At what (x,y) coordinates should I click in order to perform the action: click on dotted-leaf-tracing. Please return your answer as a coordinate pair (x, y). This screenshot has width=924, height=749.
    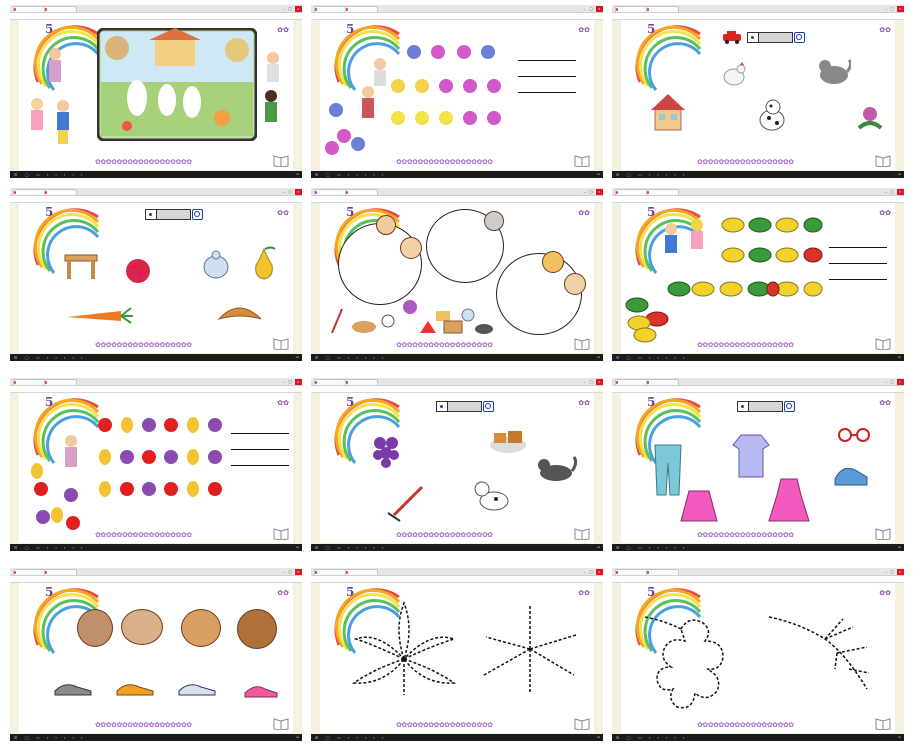
    Looking at the image, I should click on (403, 649).